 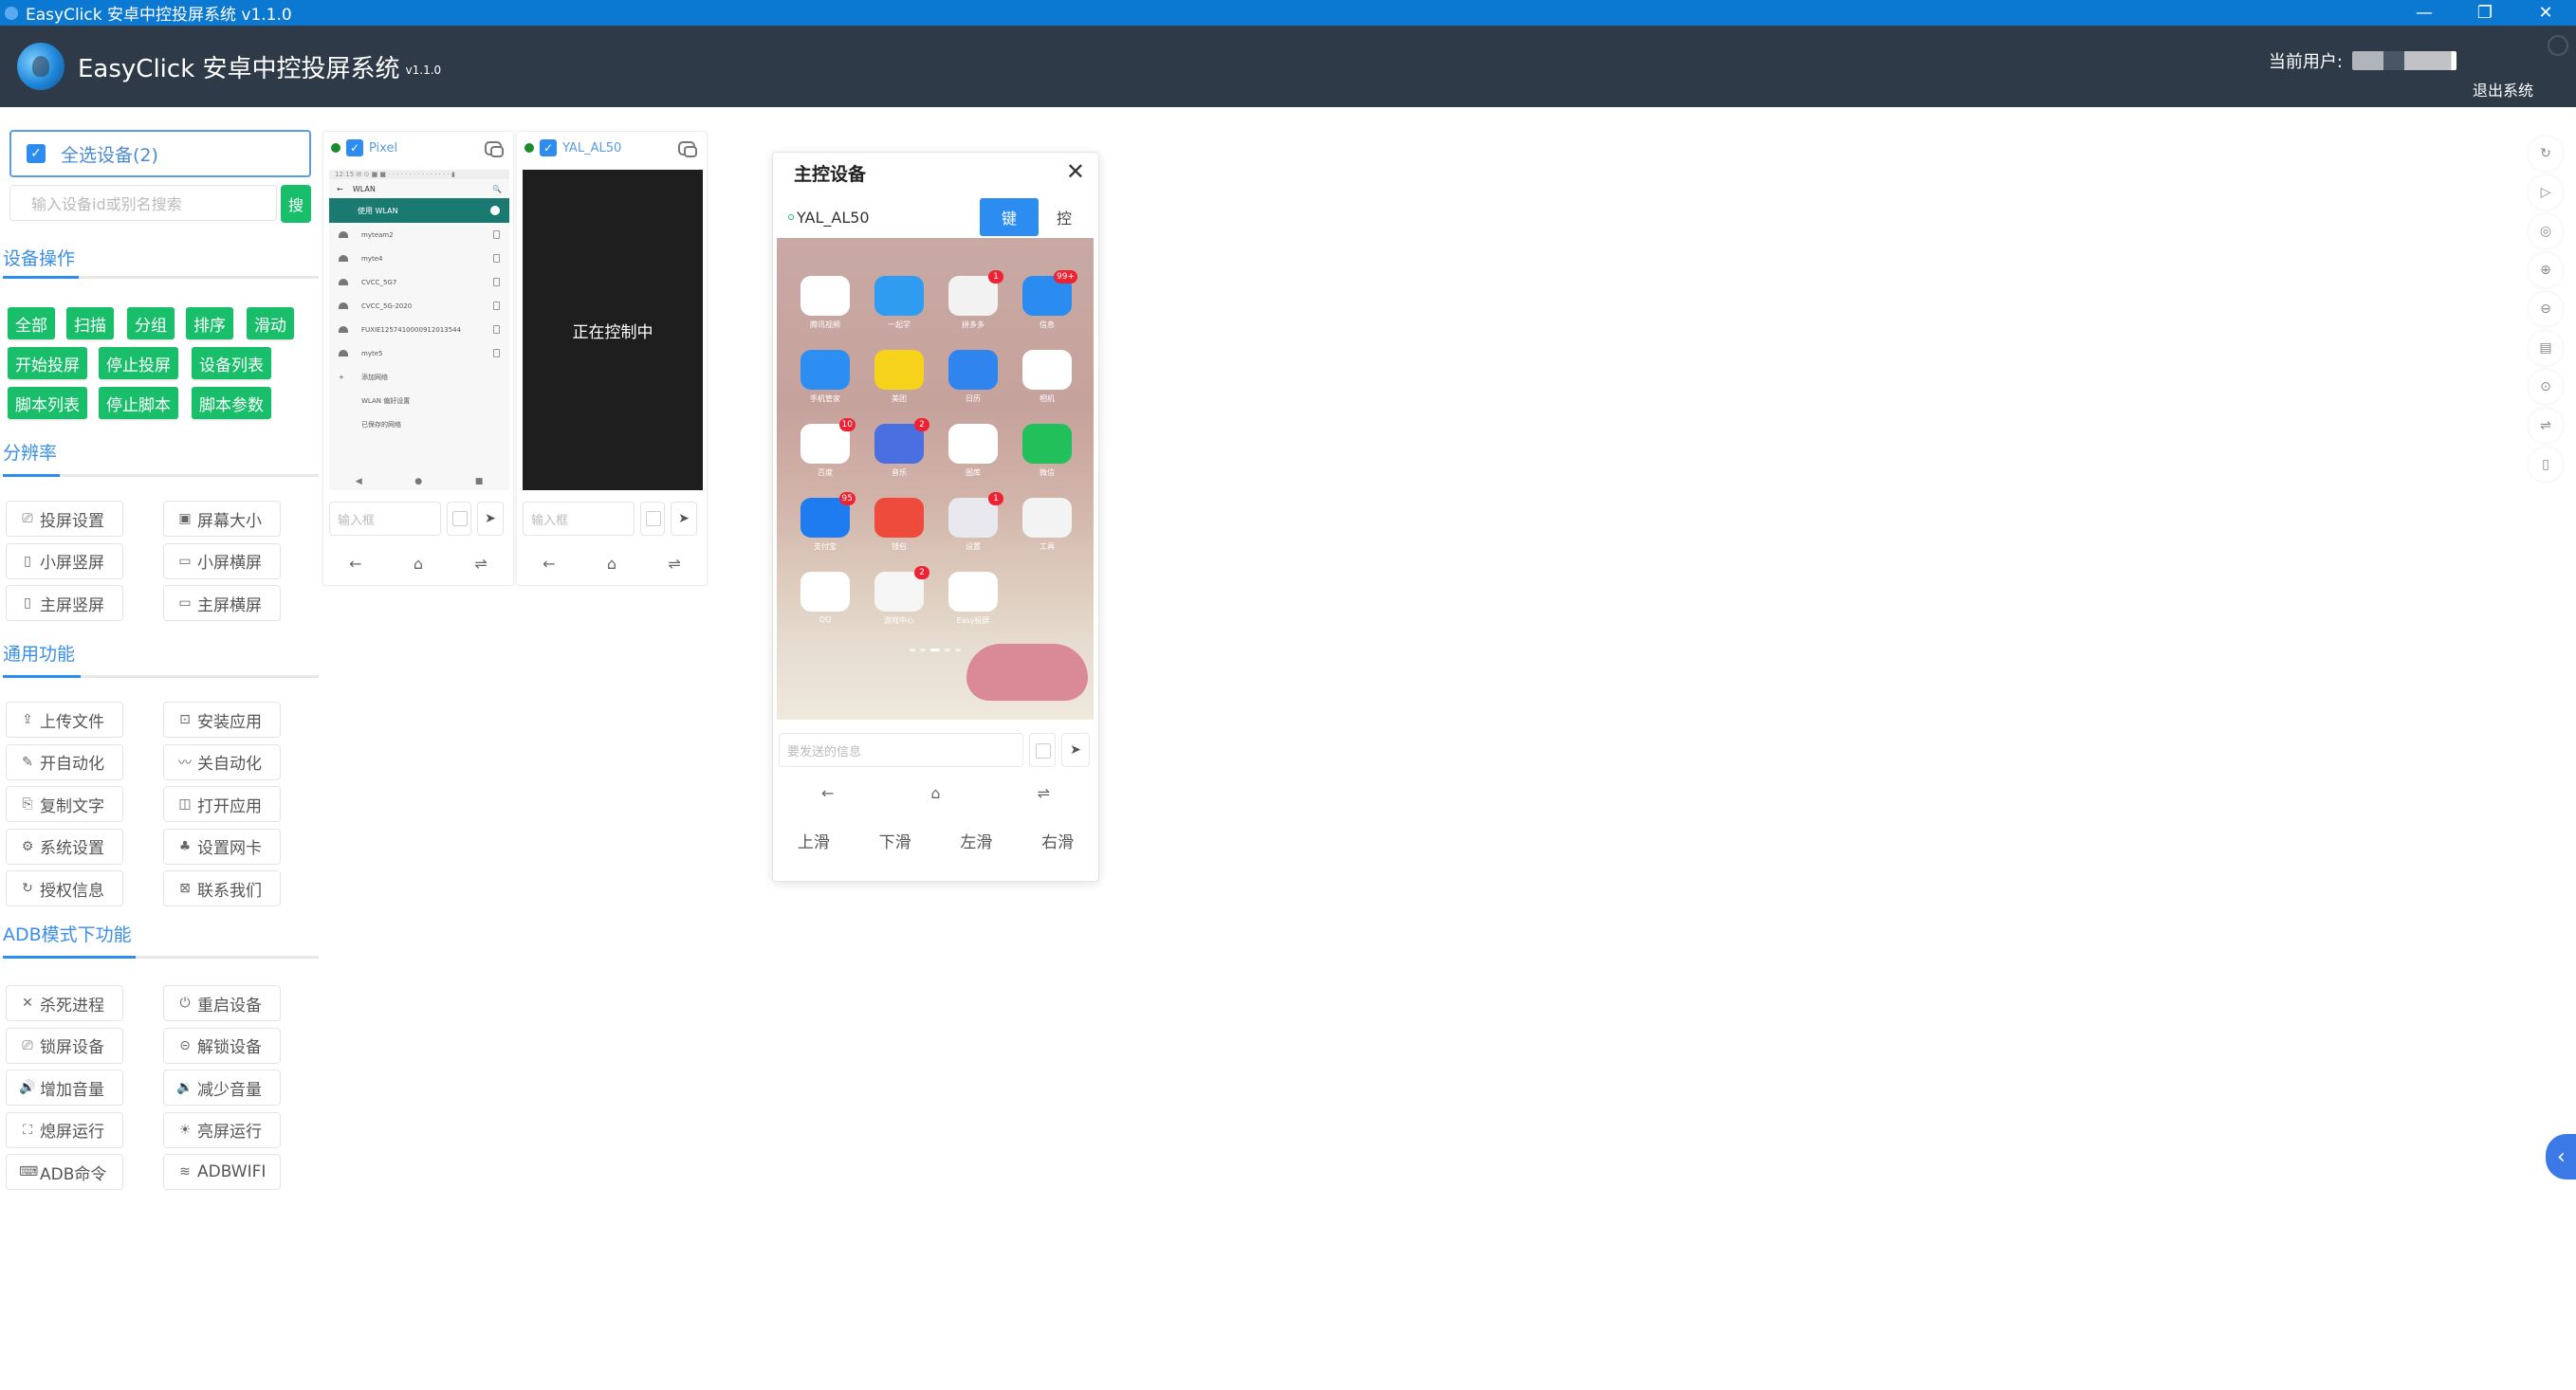 What do you see at coordinates (160, 154) in the screenshot?
I see `select-all-devices: ✓ 全选设备(2)` at bounding box center [160, 154].